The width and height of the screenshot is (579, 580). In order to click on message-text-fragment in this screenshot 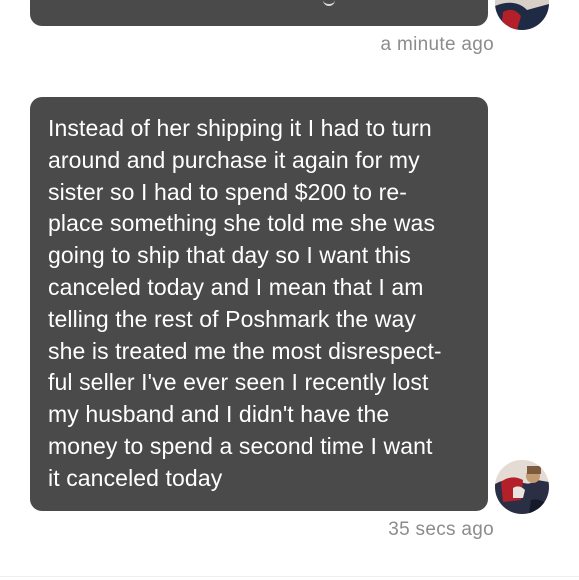, I will do `click(329, 3)`.